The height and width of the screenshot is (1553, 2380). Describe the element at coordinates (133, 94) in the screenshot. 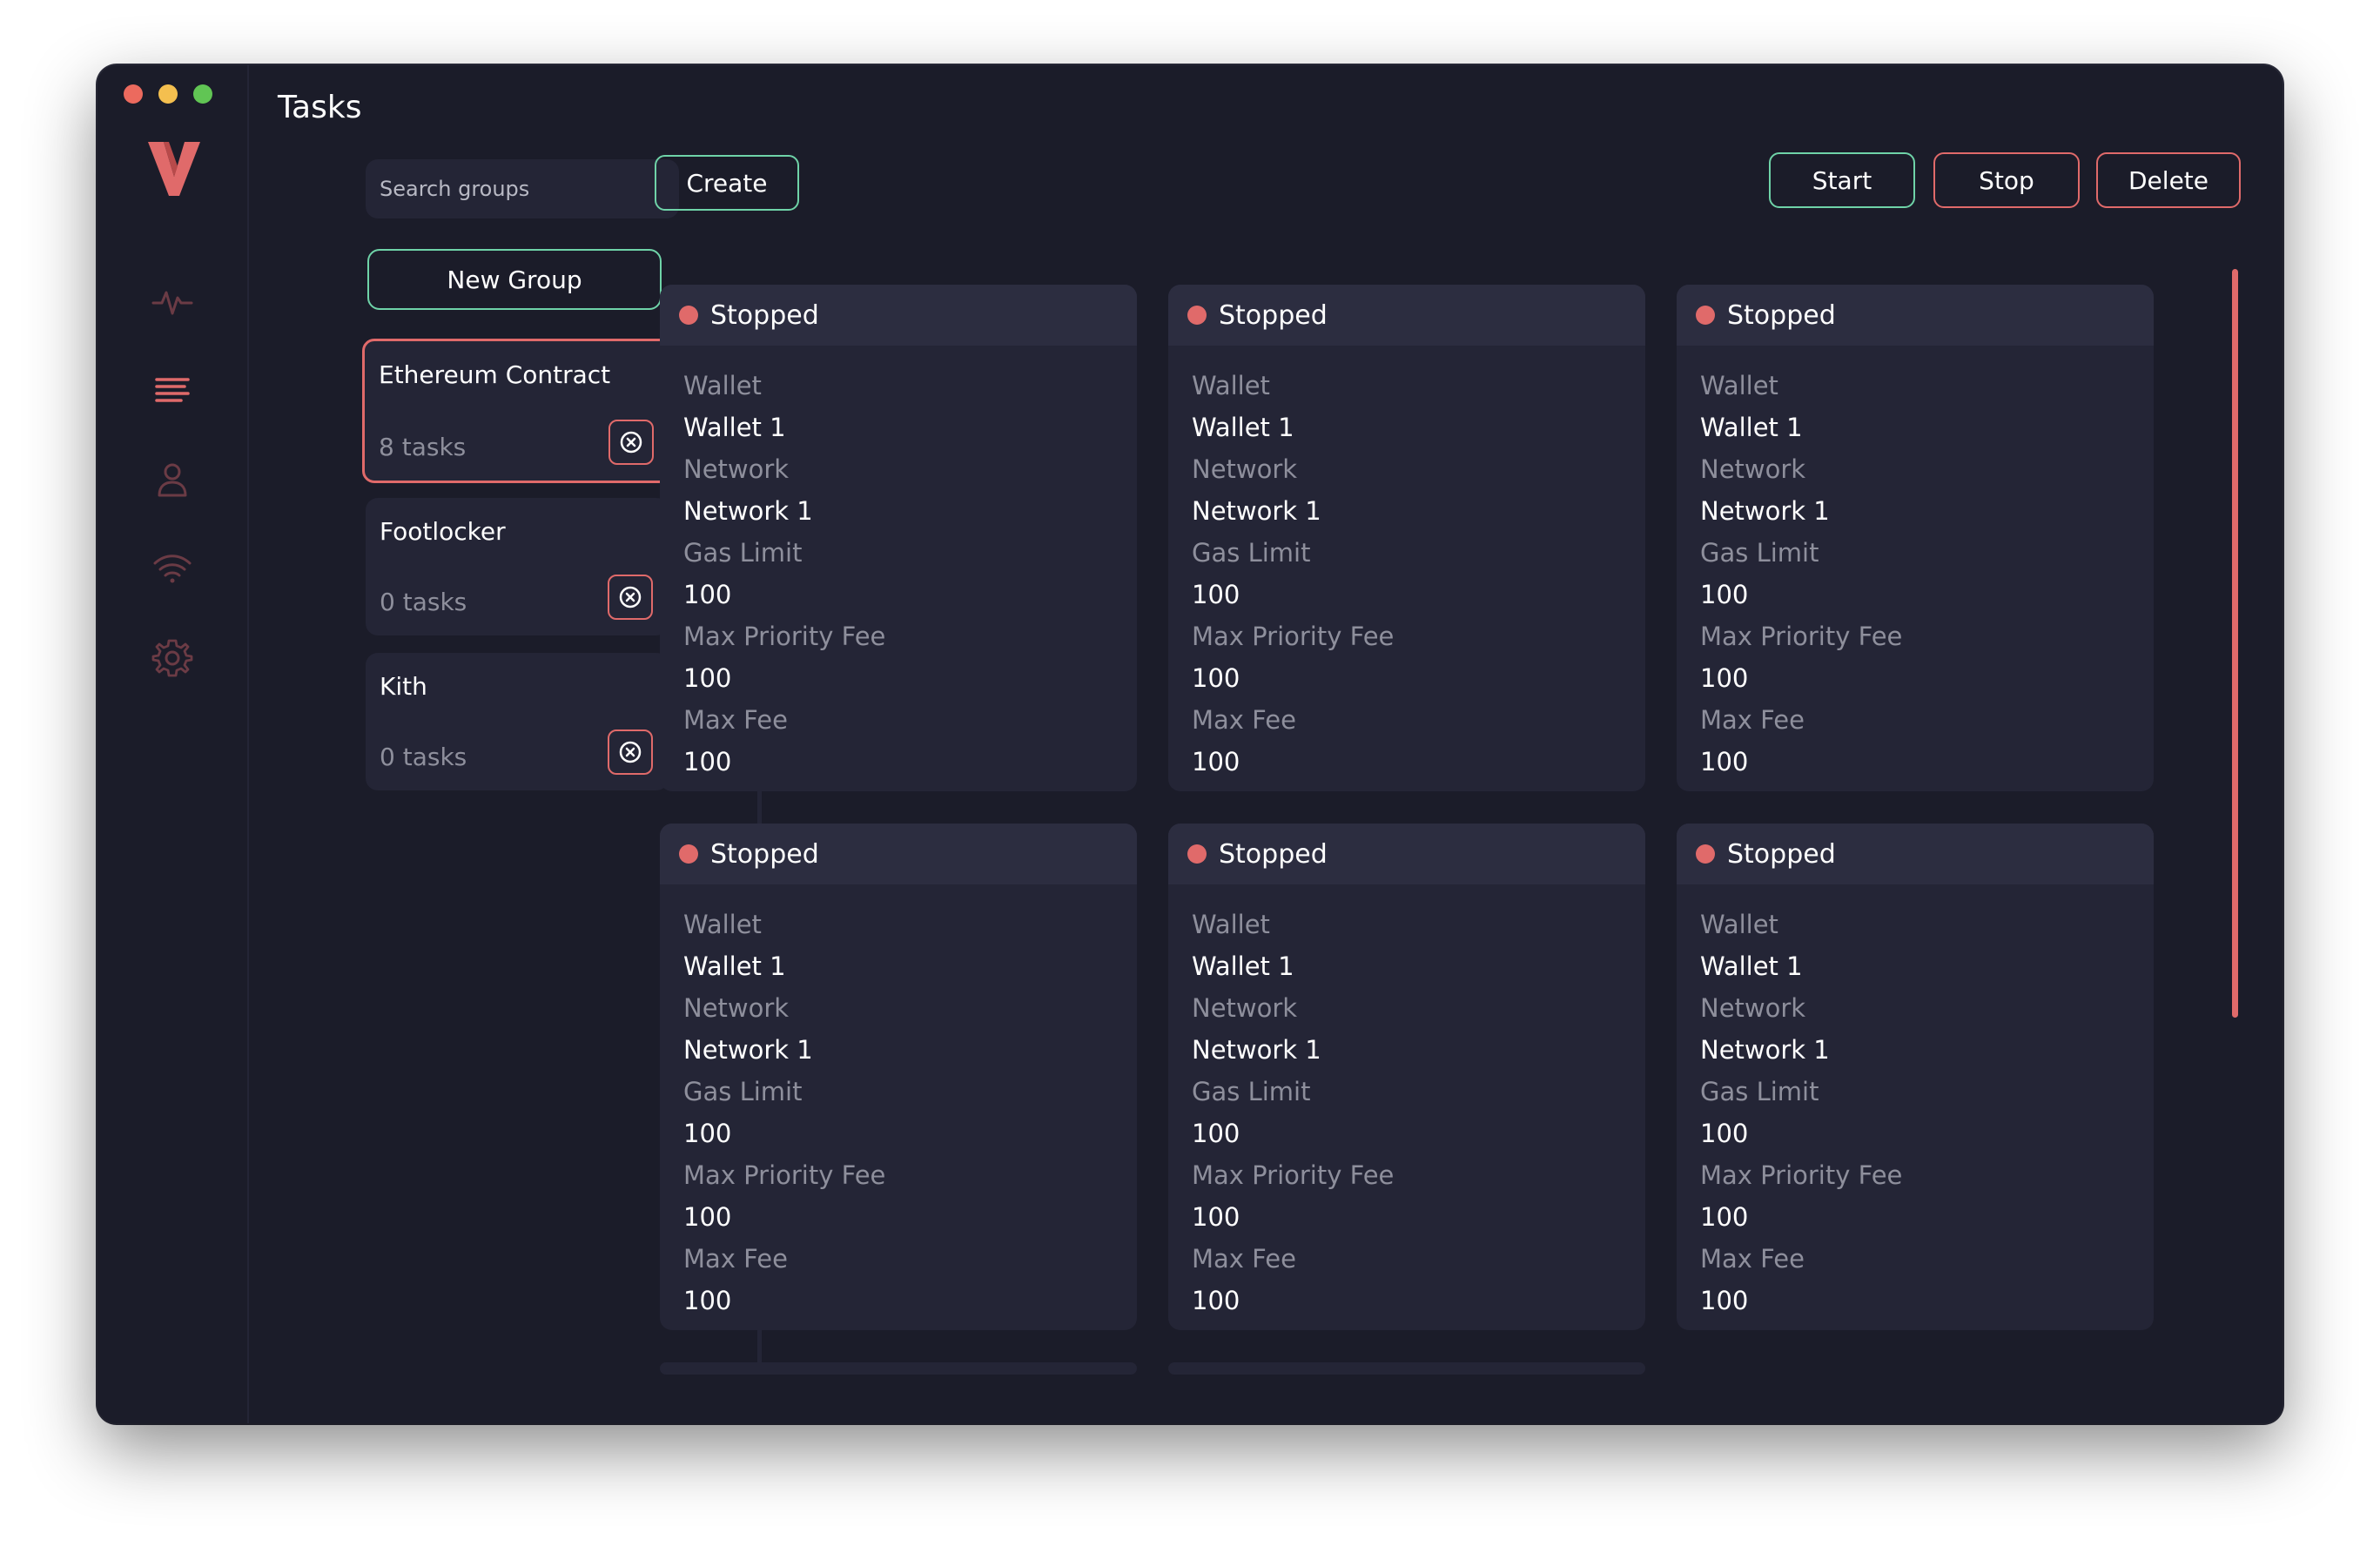

I see `close-window-button` at that location.